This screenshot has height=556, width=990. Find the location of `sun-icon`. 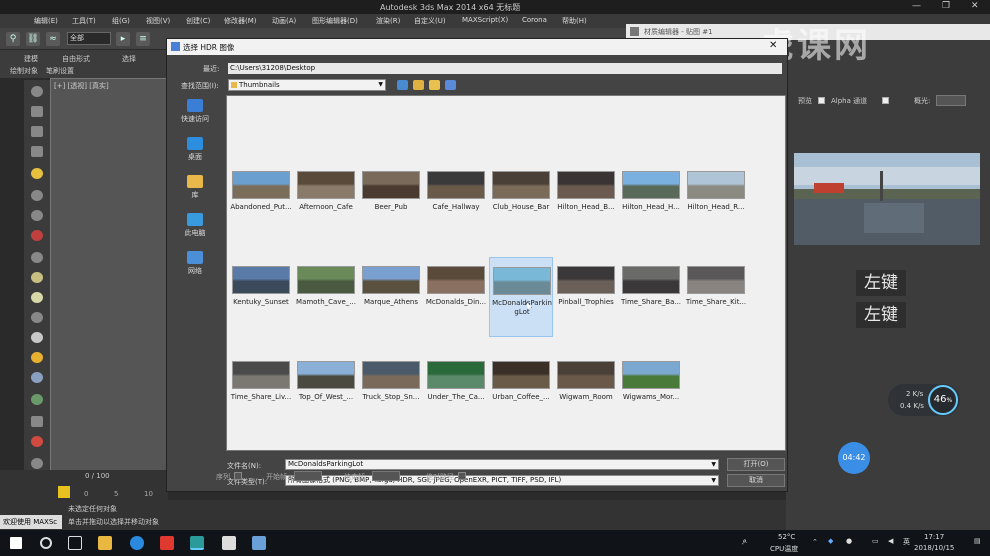

sun-icon is located at coordinates (37, 357).